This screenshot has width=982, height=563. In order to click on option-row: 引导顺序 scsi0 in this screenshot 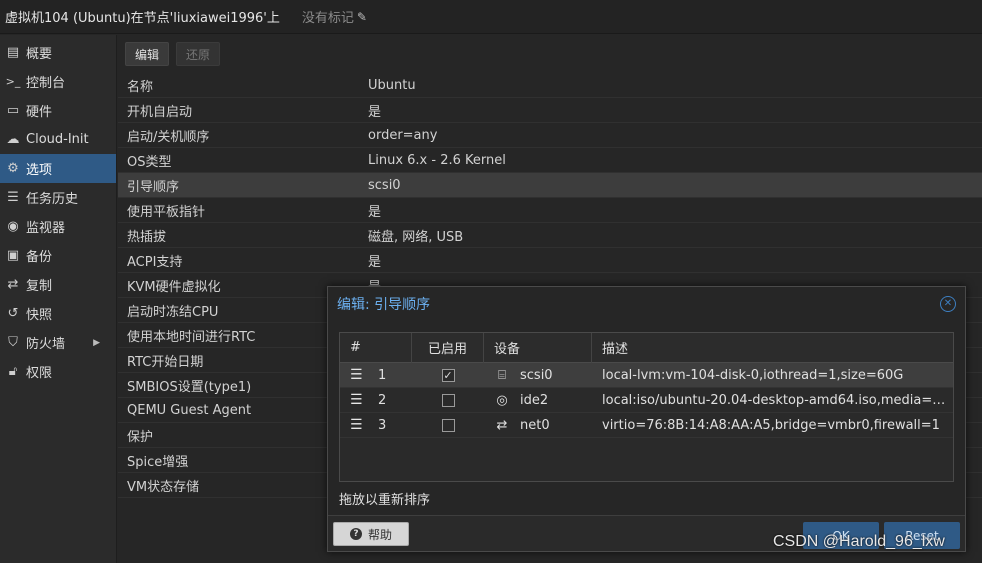, I will do `click(550, 185)`.